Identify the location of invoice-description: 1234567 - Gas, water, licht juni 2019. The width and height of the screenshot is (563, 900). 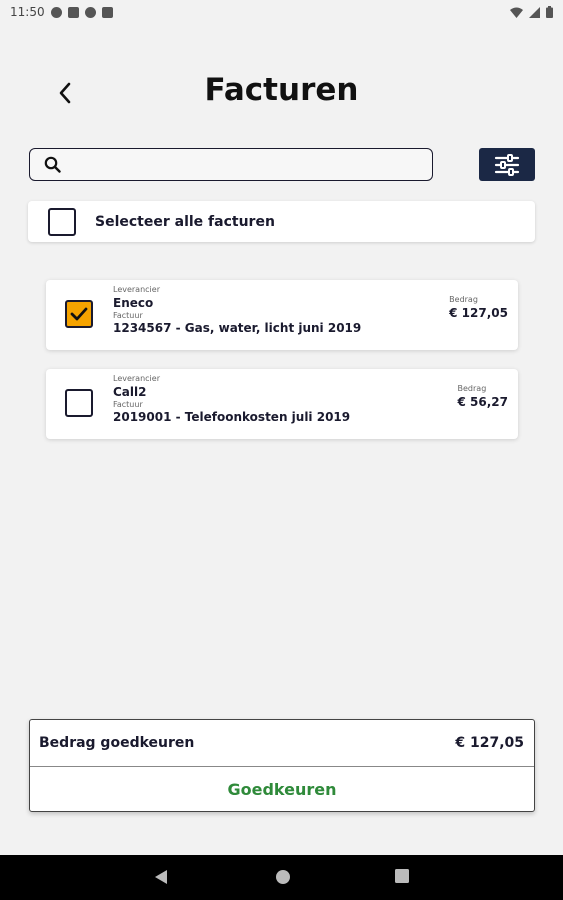
(237, 328).